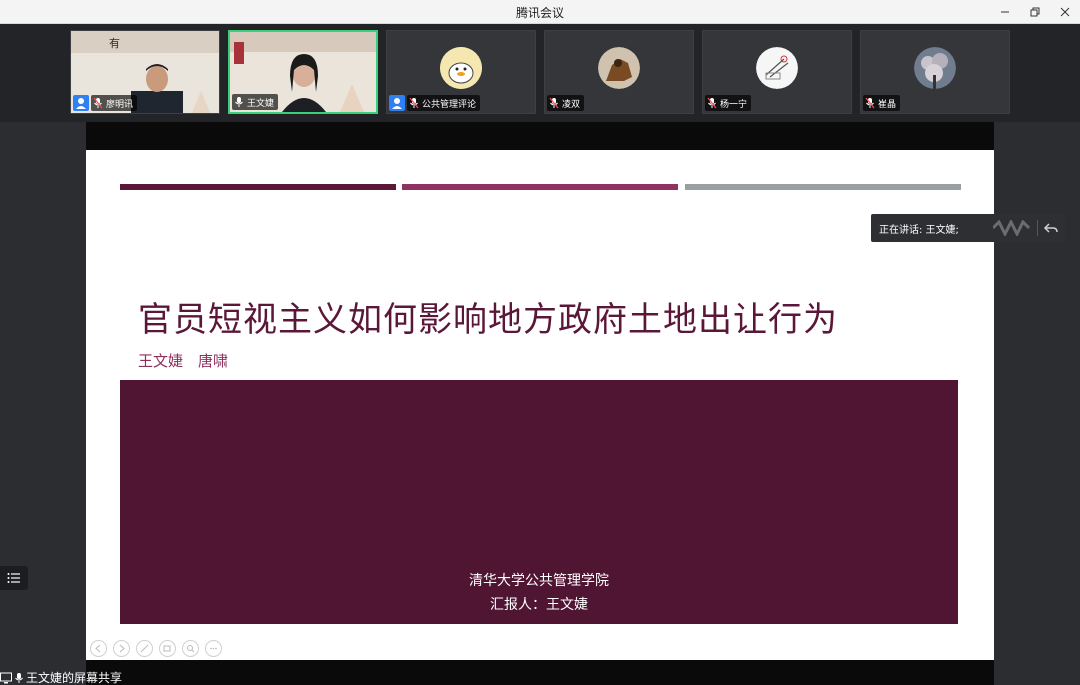  I want to click on more-icon, so click(213, 648).